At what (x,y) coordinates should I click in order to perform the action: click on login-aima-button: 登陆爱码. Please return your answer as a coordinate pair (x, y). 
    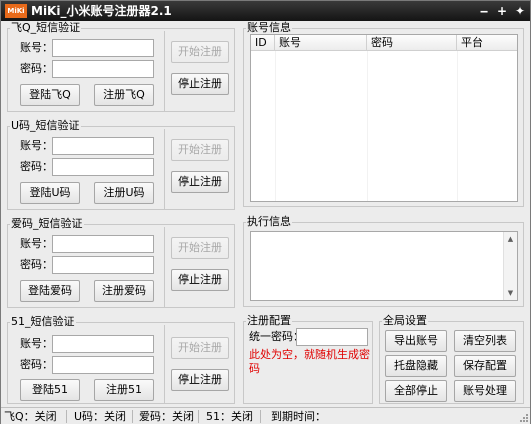
    Looking at the image, I should click on (50, 291).